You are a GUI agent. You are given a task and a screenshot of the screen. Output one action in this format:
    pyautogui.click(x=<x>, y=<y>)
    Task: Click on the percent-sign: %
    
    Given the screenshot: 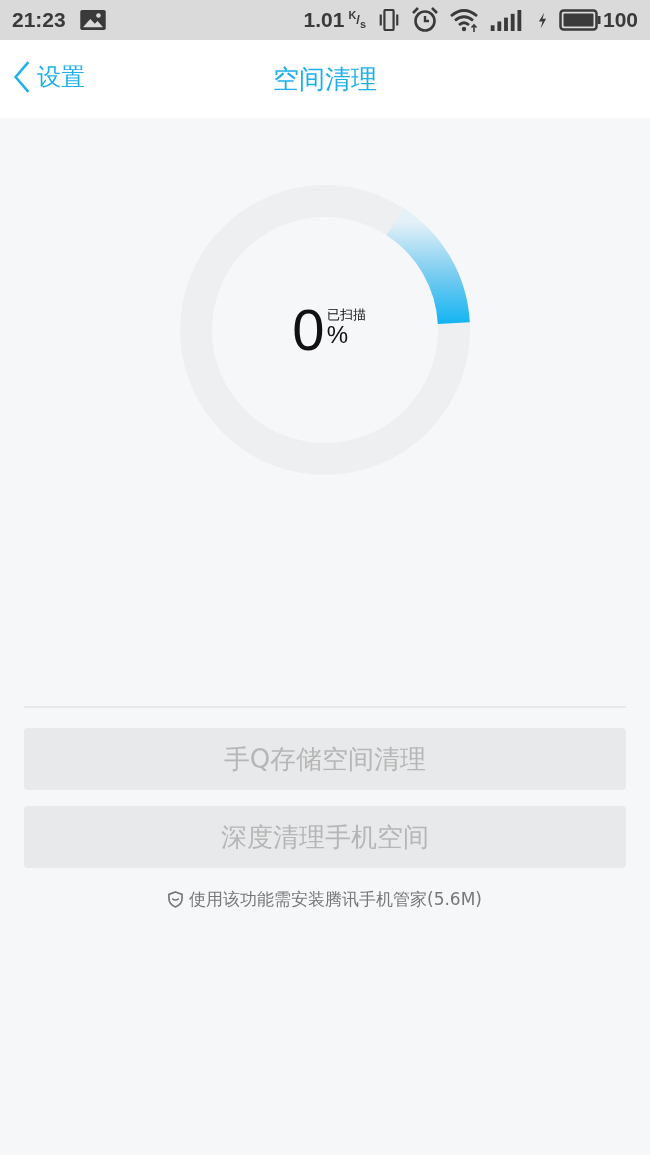 What is the action you would take?
    pyautogui.click(x=337, y=334)
    